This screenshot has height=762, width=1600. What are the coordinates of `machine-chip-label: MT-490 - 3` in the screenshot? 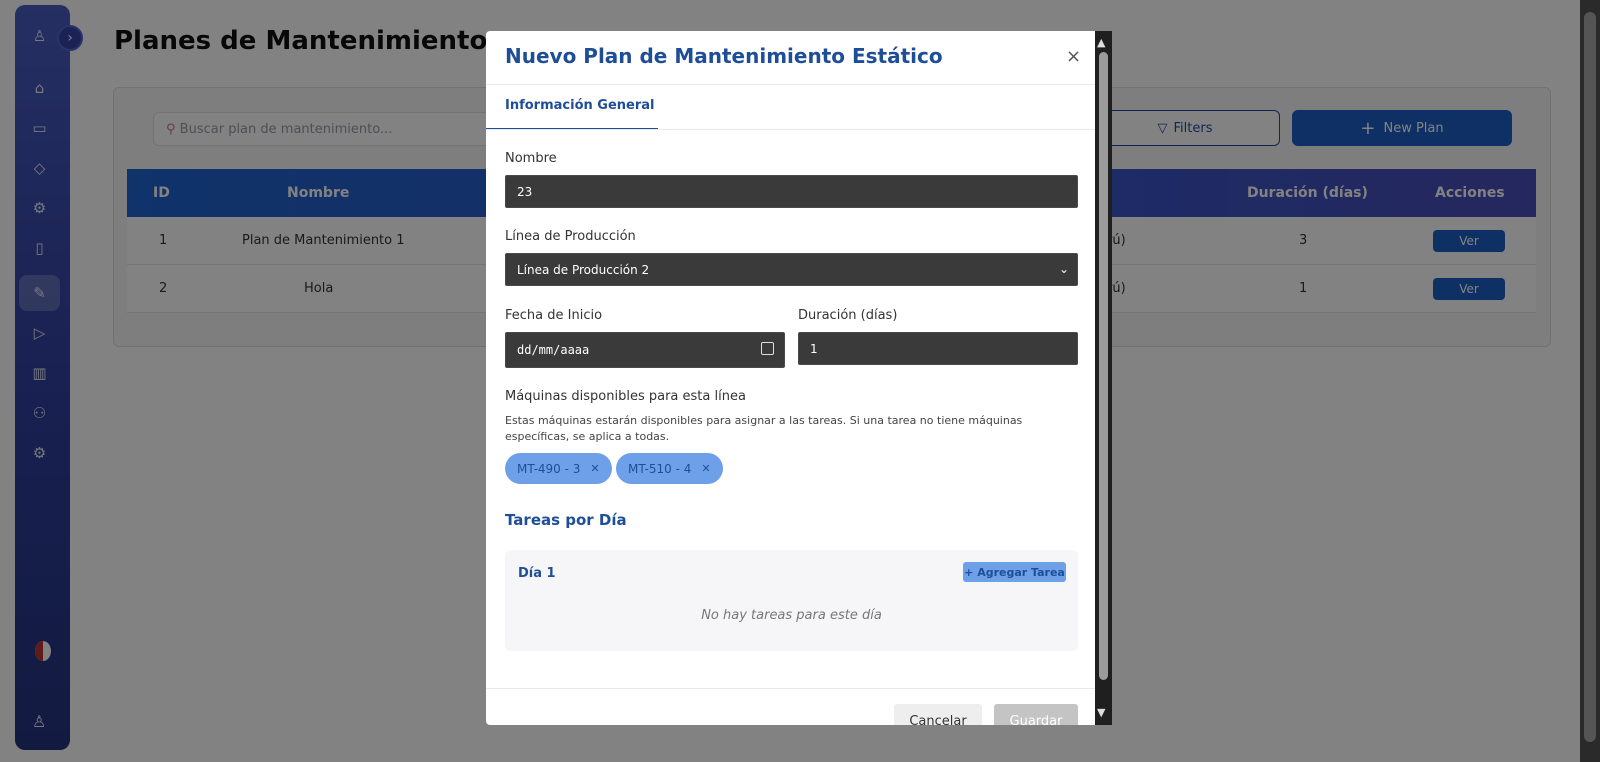 It's located at (549, 468).